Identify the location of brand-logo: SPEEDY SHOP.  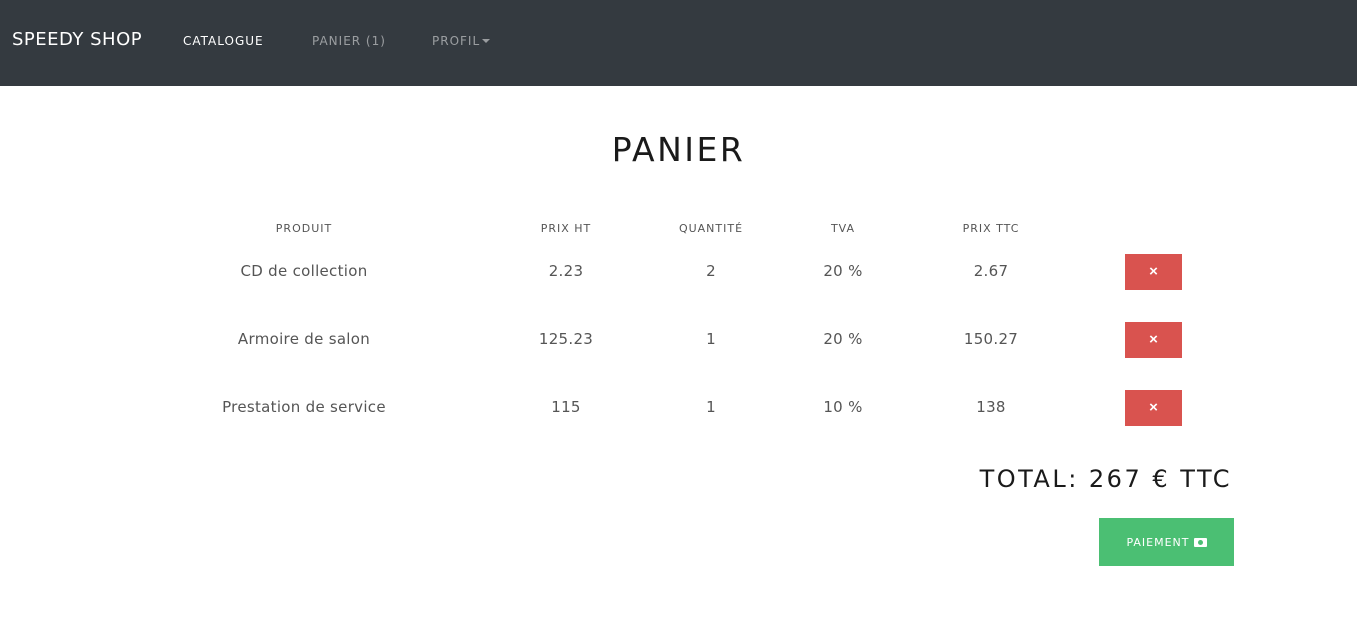
(77, 39).